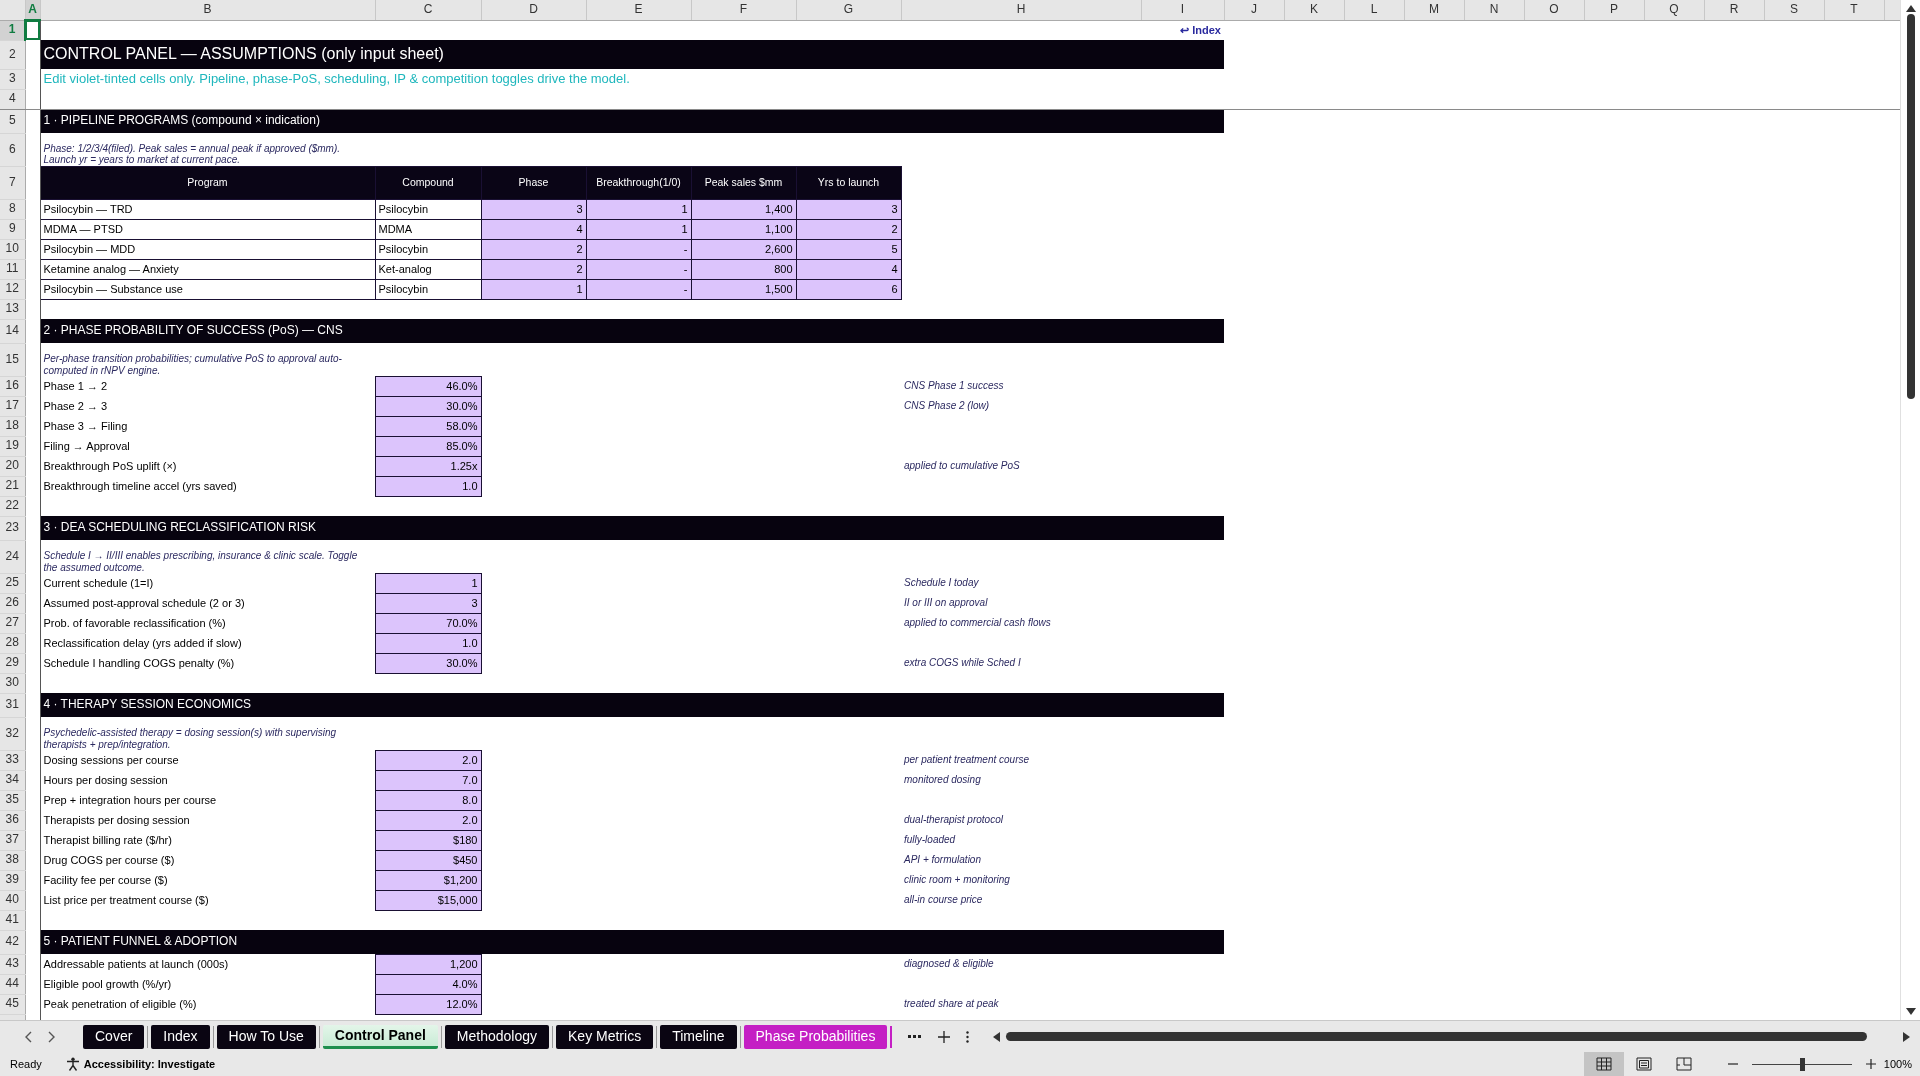  Describe the element at coordinates (1554, 10) in the screenshot. I see `column-header: O` at that location.